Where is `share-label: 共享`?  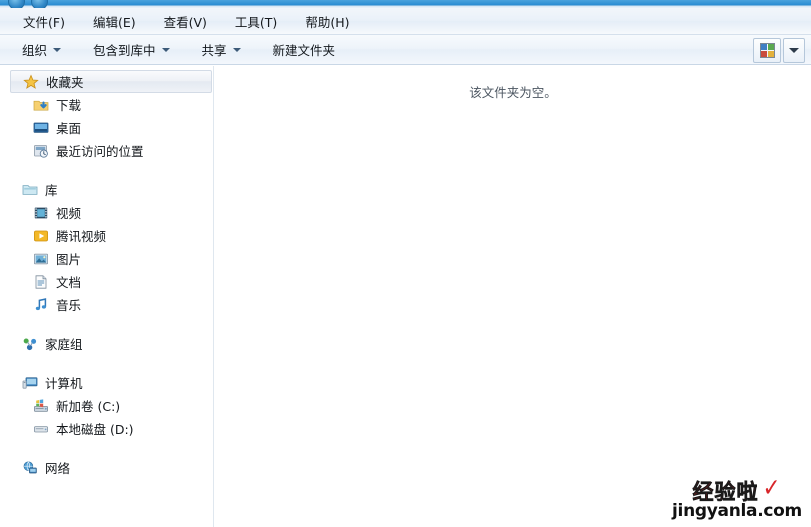
share-label: 共享 is located at coordinates (214, 50).